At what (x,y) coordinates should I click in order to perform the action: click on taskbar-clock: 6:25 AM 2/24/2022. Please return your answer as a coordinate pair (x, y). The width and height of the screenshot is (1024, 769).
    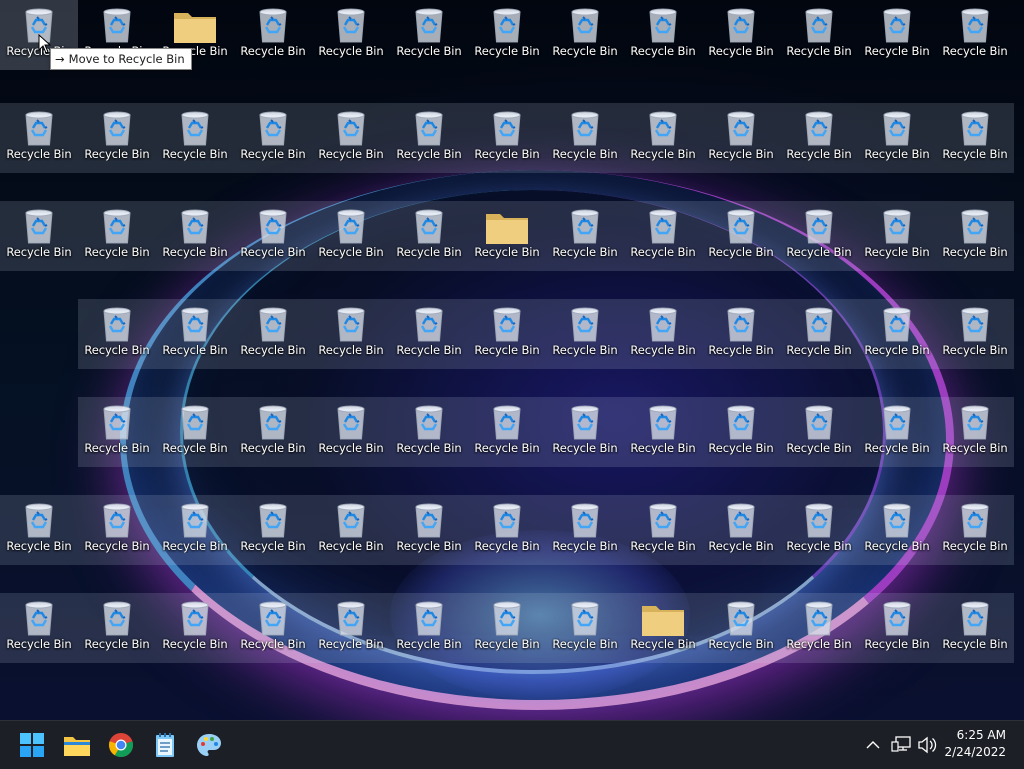
    Looking at the image, I should click on (970, 744).